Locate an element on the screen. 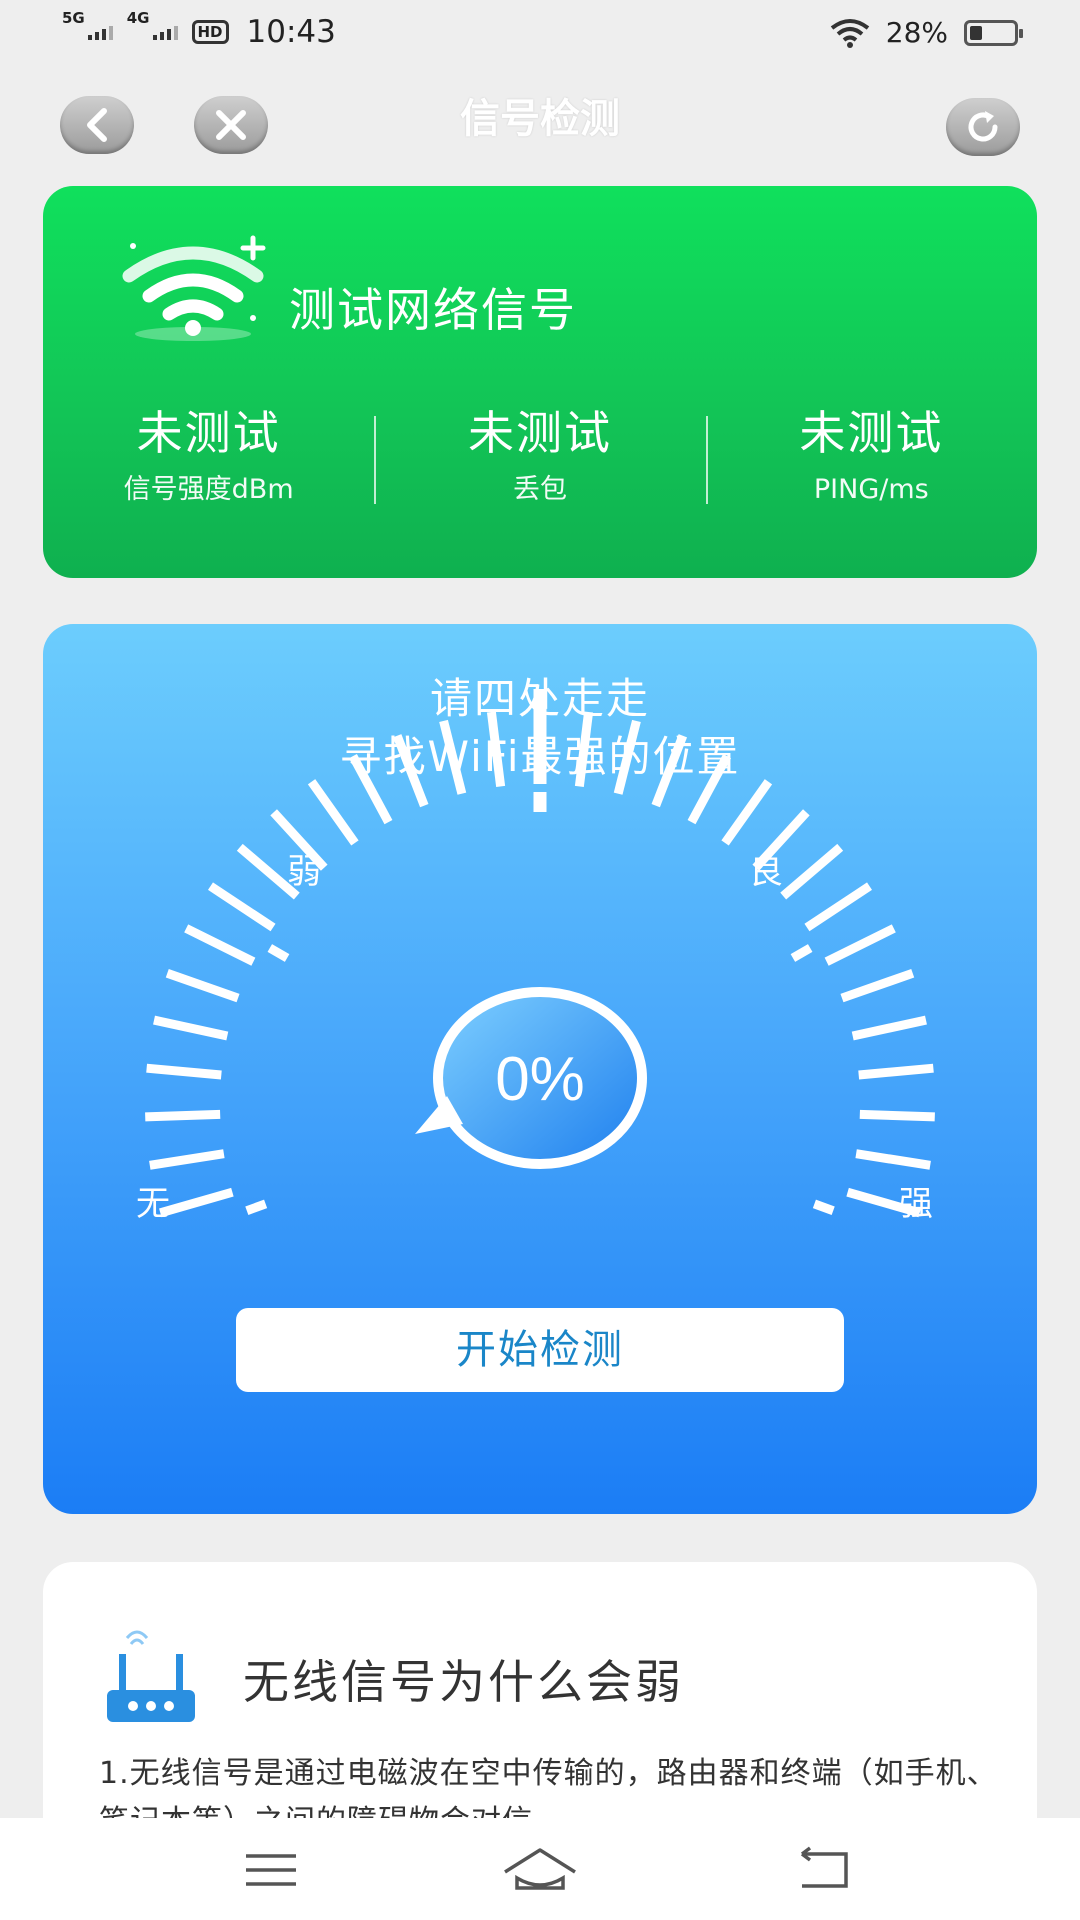 The height and width of the screenshot is (1920, 1080). wifi-icon is located at coordinates (849, 33).